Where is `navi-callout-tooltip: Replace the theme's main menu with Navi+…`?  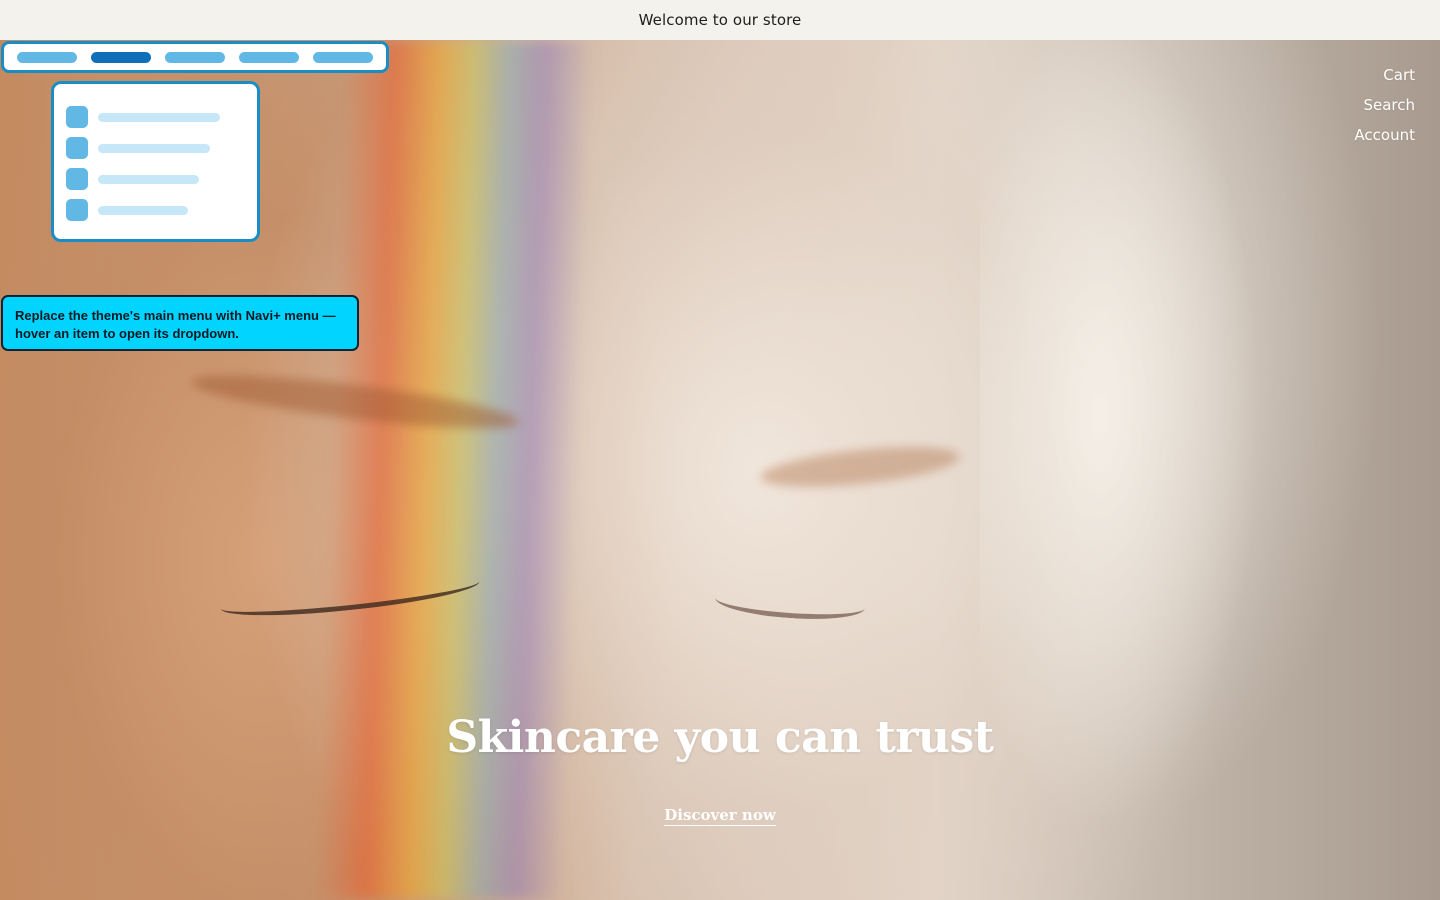
navi-callout-tooltip: Replace the theme's main menu with Navi+… is located at coordinates (180, 323).